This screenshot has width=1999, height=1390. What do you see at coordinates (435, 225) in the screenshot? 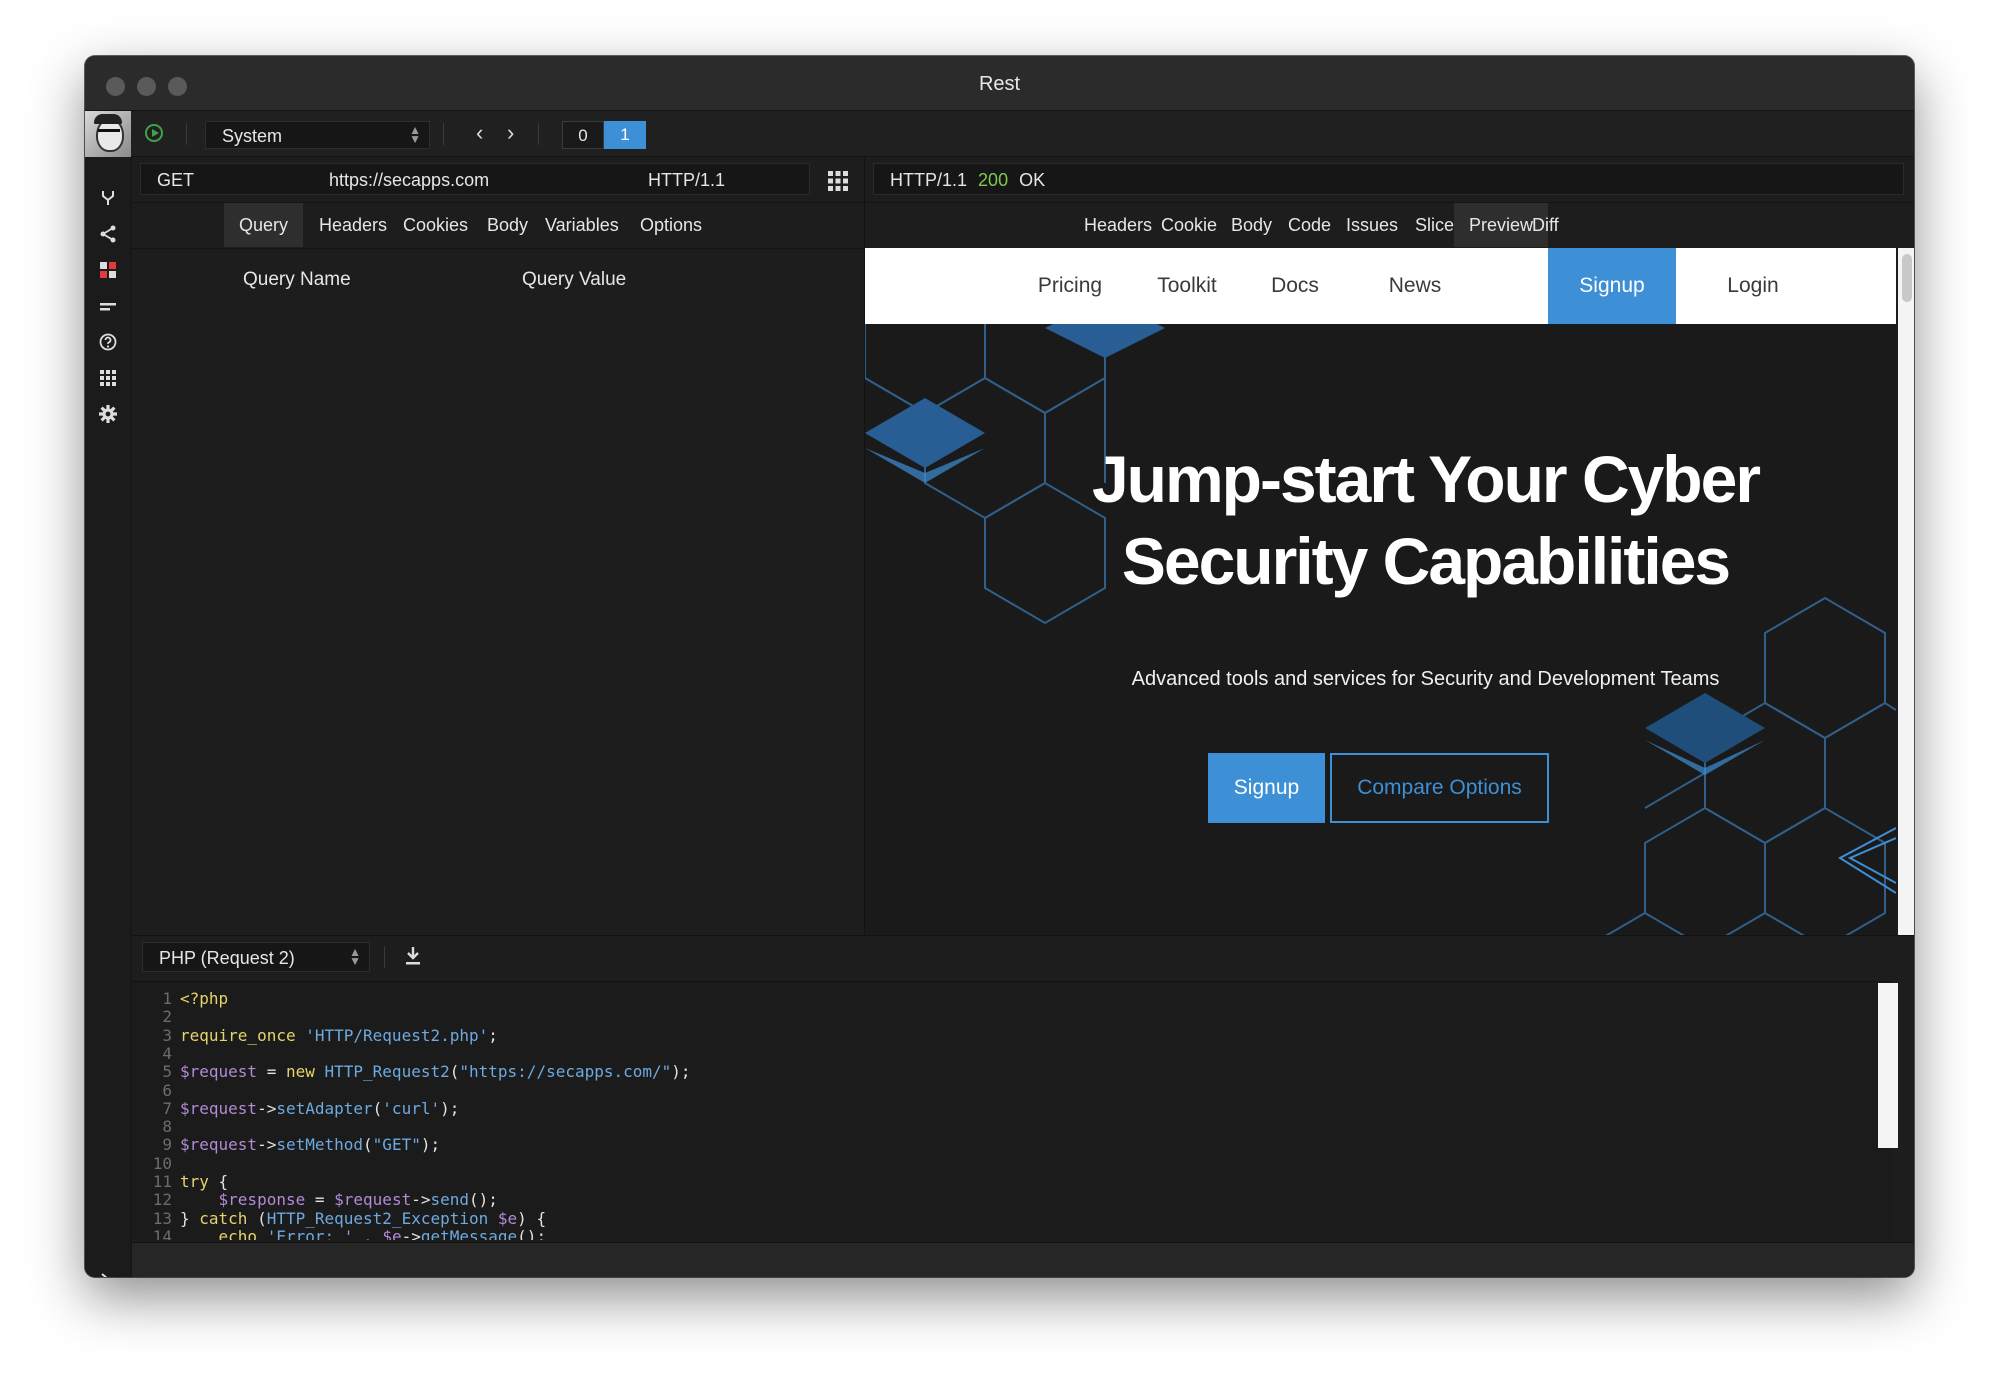
I see `tab-cookies: Cookies` at bounding box center [435, 225].